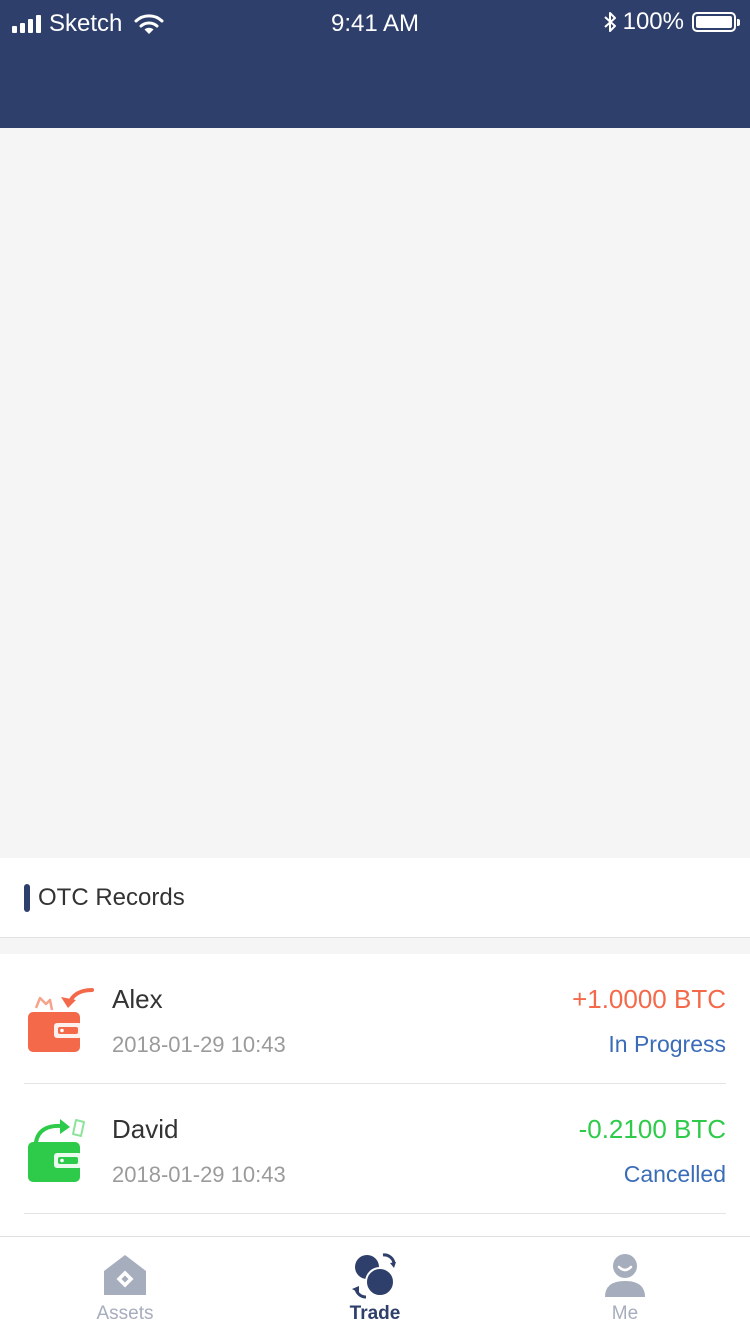  What do you see at coordinates (125, 1313) in the screenshot?
I see `tab-label: Assets` at bounding box center [125, 1313].